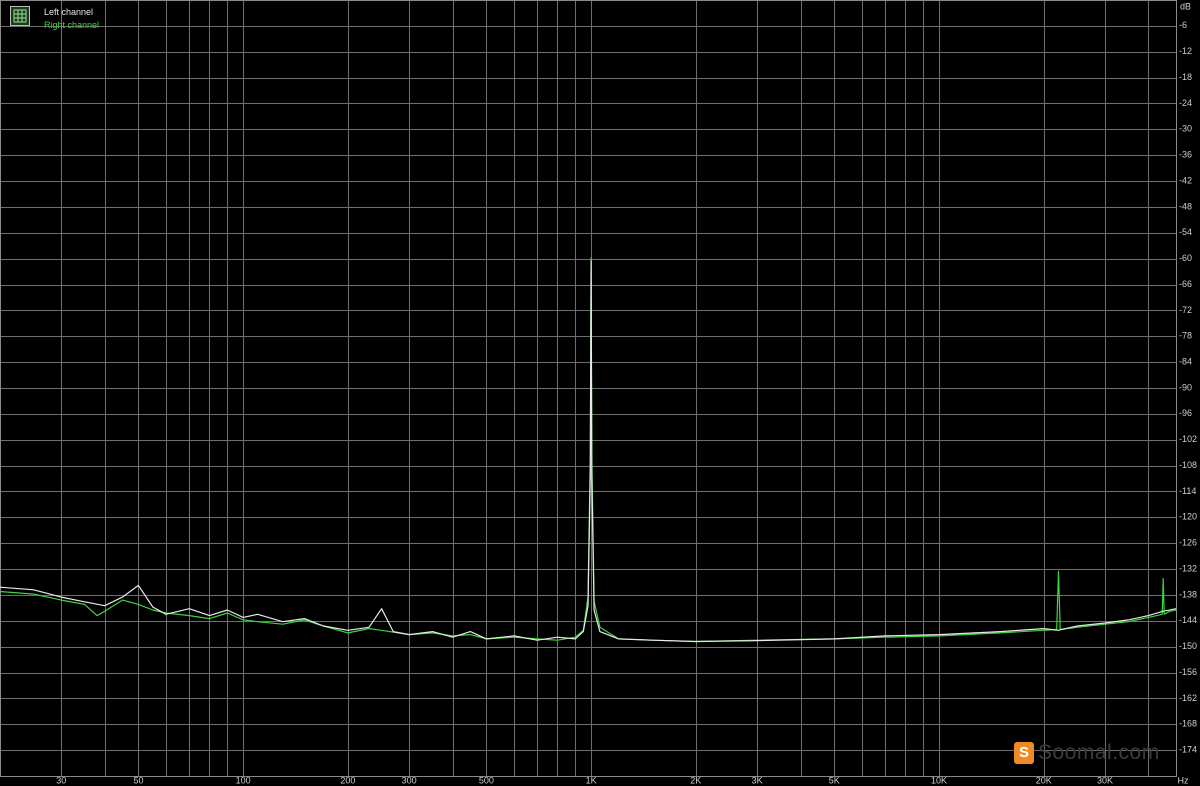 This screenshot has height=786, width=1200. Describe the element at coordinates (1188, 620) in the screenshot. I see `y-tick-label: -144` at that location.